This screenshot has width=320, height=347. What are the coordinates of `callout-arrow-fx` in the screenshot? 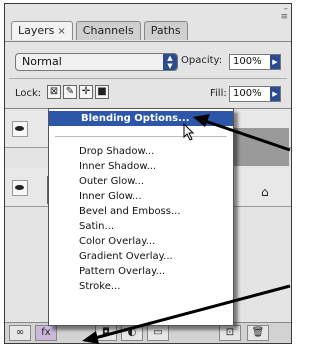 It's located at (192, 312).